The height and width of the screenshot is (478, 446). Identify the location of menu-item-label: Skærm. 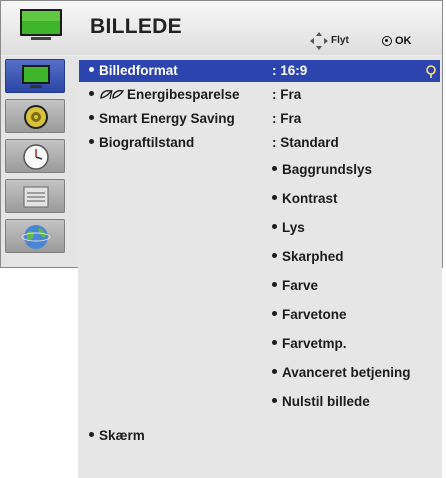
(122, 435).